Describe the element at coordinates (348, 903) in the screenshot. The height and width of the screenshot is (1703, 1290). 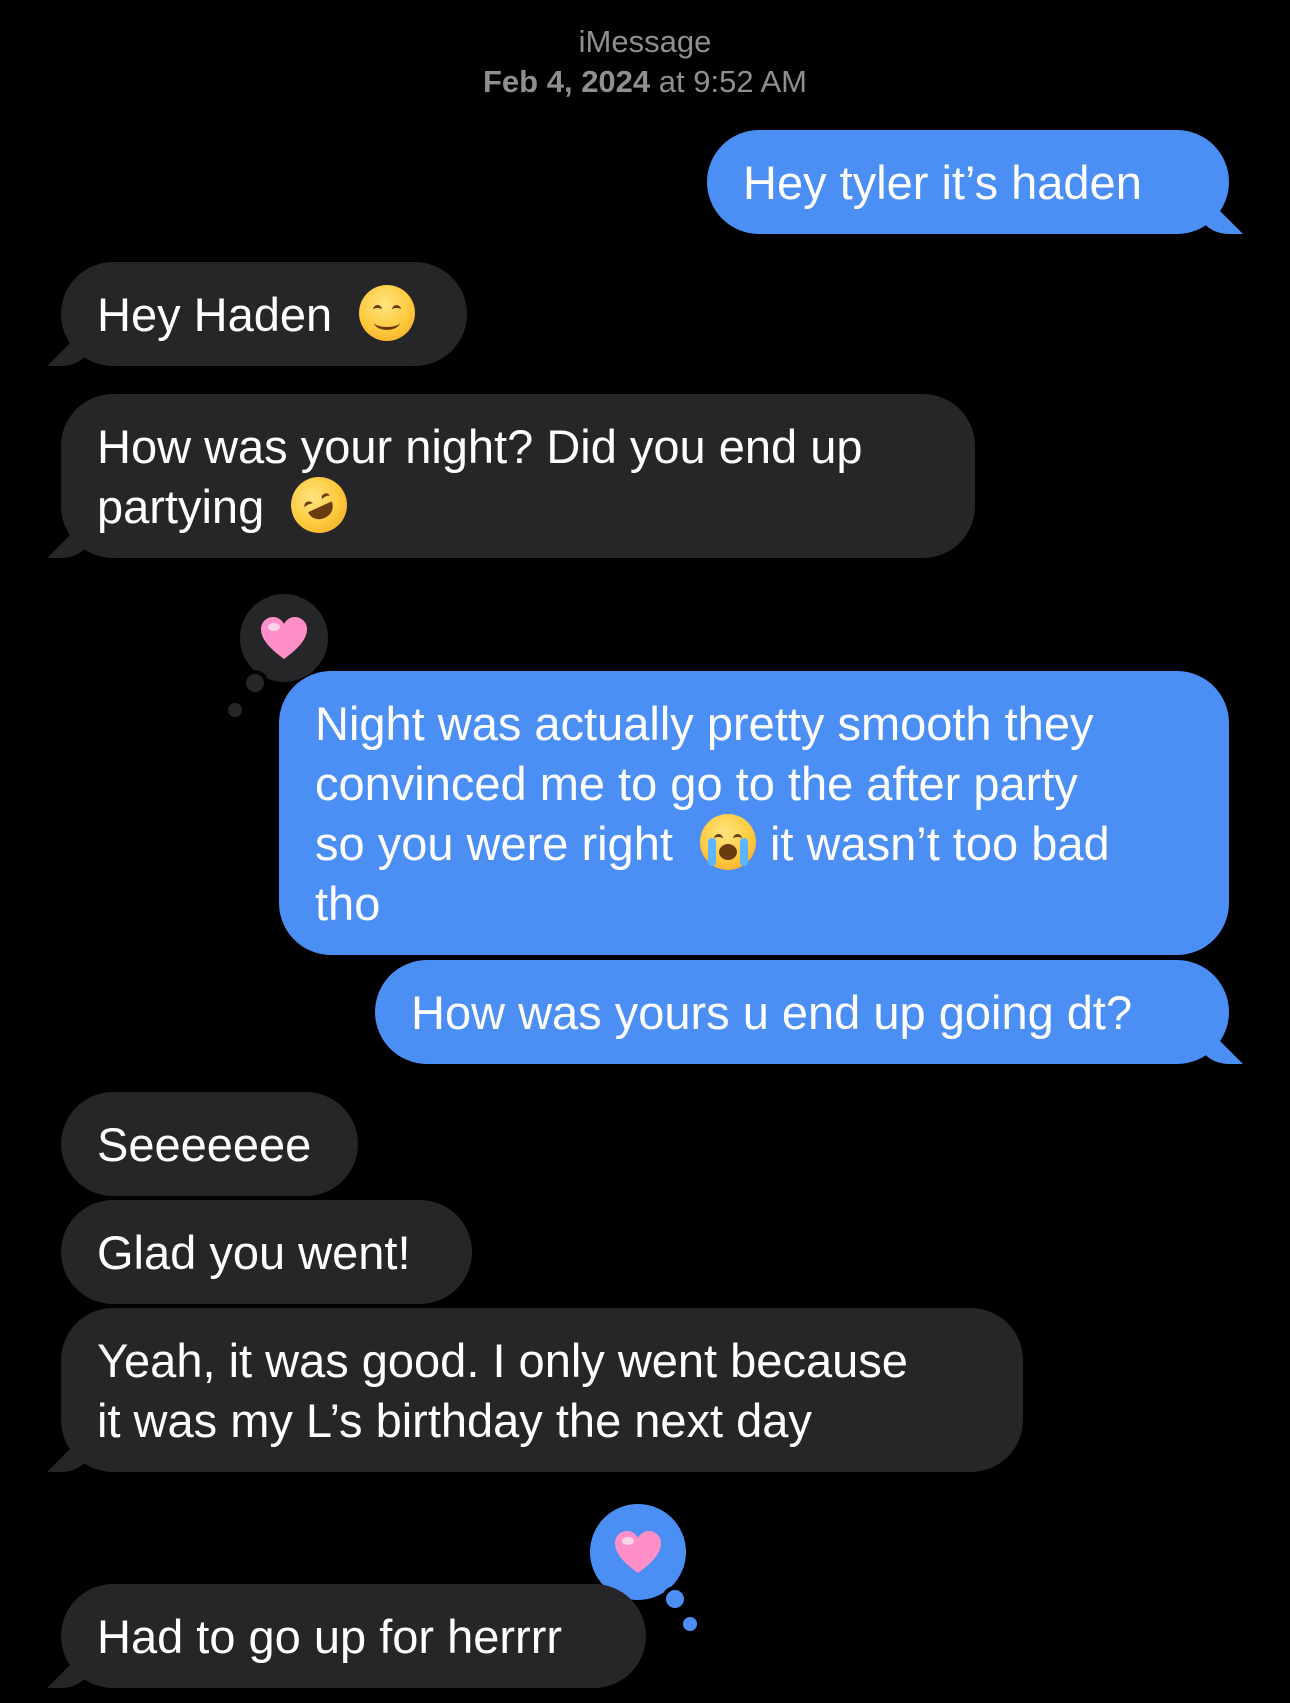
I see `message-text-line: tho` at that location.